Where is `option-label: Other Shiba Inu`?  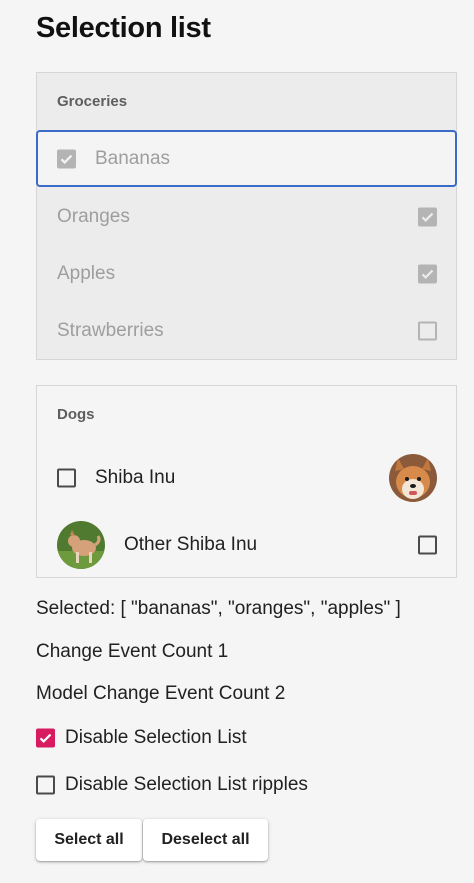
option-label: Other Shiba Inu is located at coordinates (191, 544).